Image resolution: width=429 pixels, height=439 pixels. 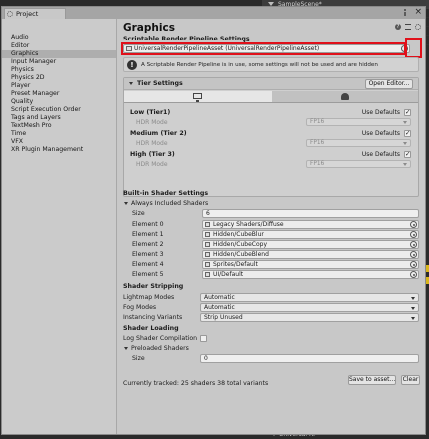 I want to click on sidebar-item-tags-and-layers: Tags and Layers, so click(x=59, y=118).